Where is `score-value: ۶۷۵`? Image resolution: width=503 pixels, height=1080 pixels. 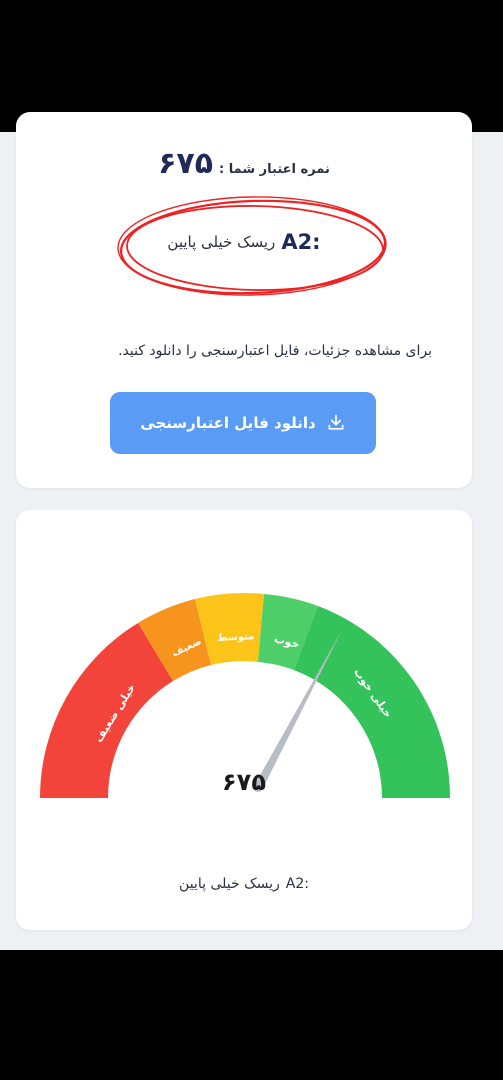
score-value: ۶۷۵ is located at coordinates (186, 163).